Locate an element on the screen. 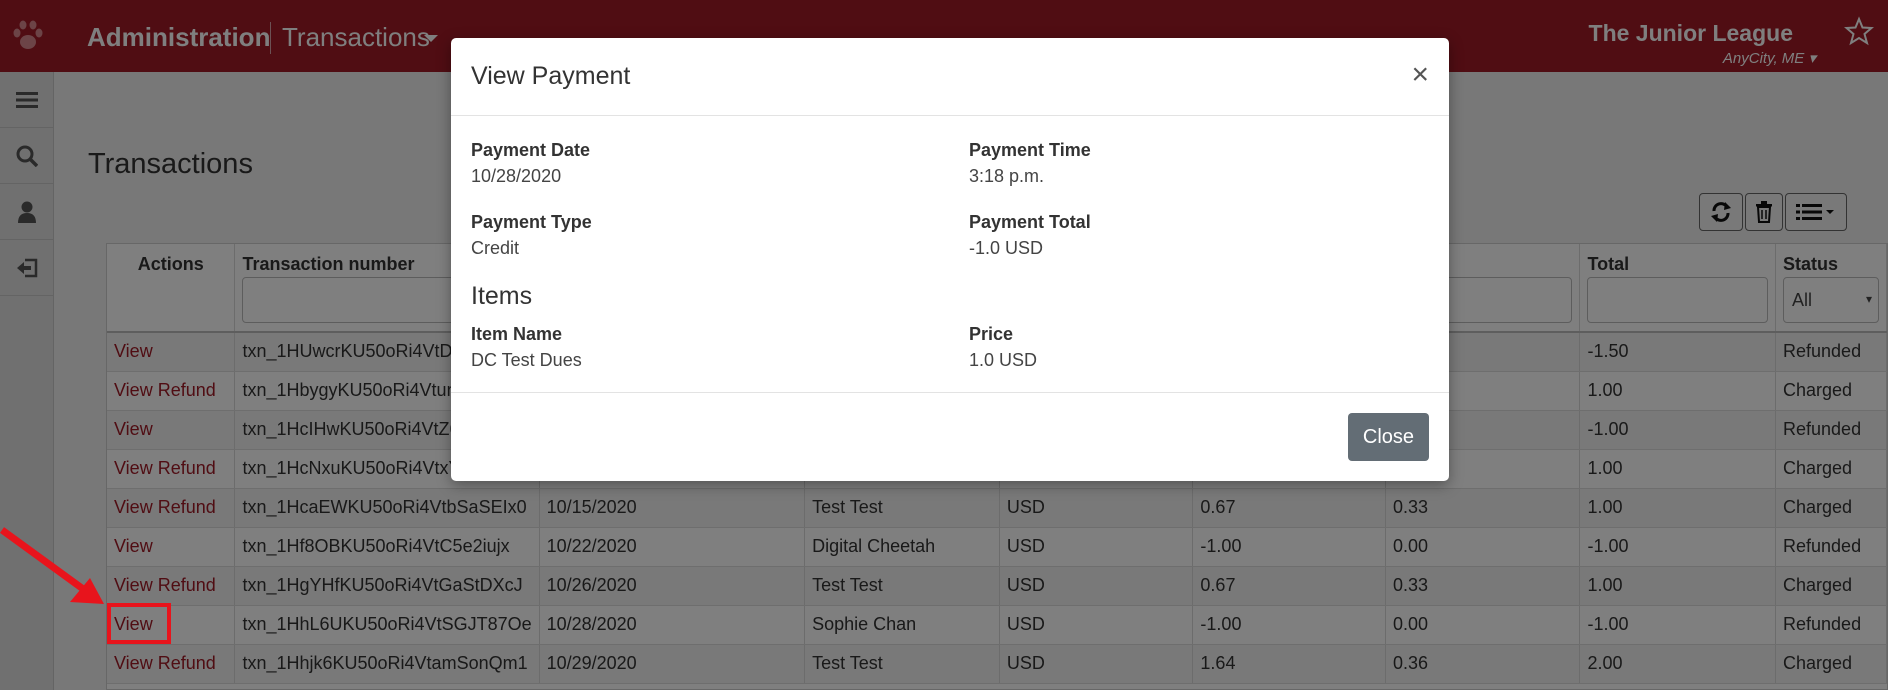 Image resolution: width=1888 pixels, height=690 pixels. modal-header: View Payment × is located at coordinates (950, 77).